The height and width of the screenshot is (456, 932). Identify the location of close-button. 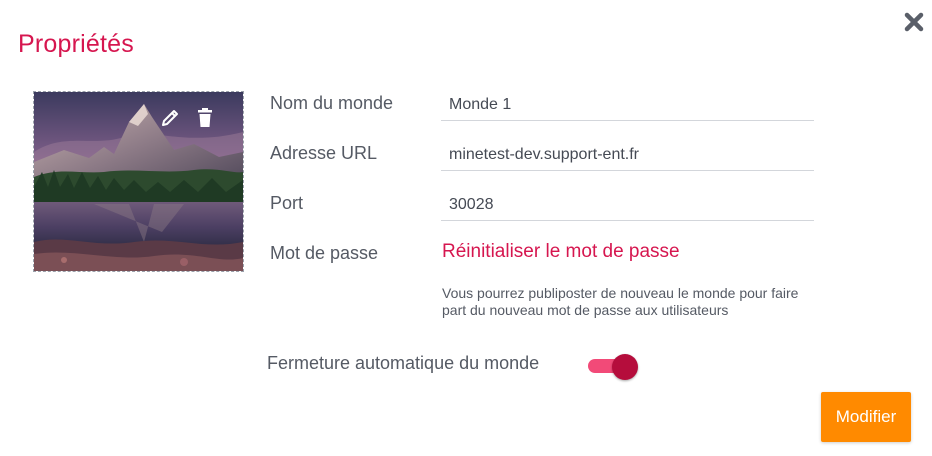
(914, 22).